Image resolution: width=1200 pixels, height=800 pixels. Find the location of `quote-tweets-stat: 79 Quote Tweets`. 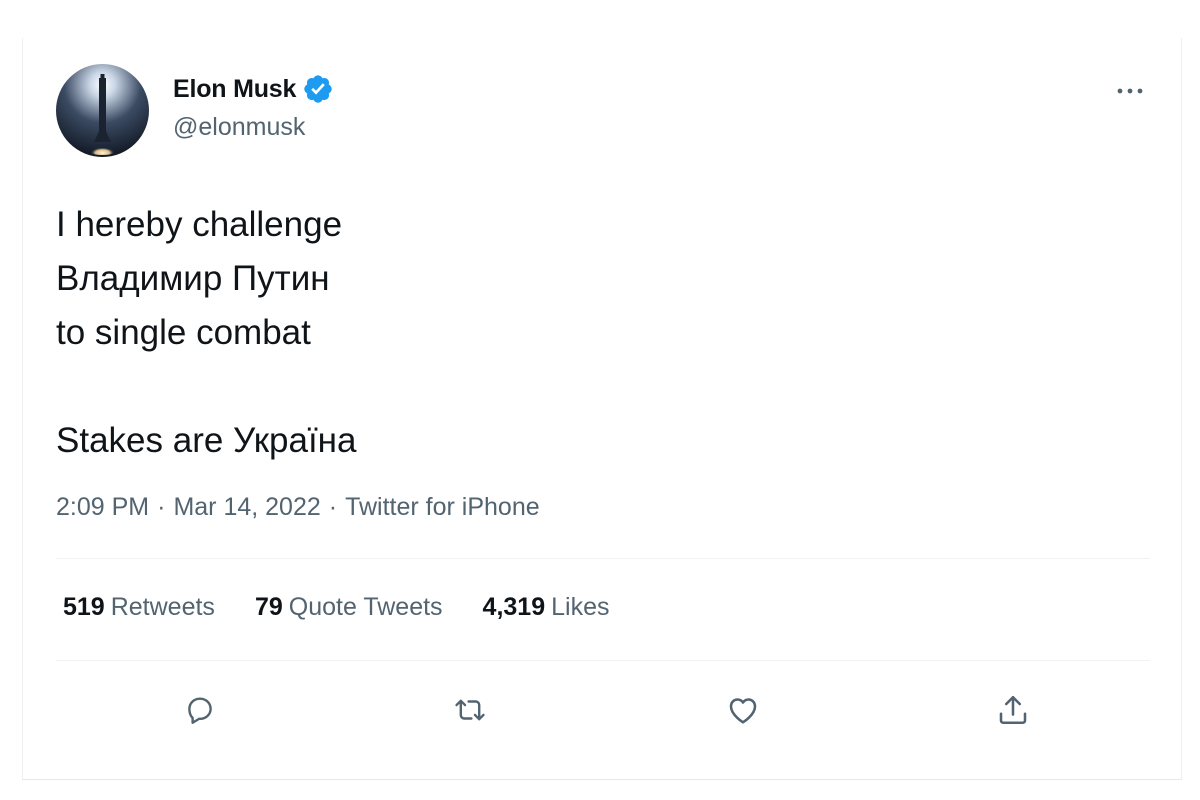

quote-tweets-stat: 79 Quote Tweets is located at coordinates (349, 607).